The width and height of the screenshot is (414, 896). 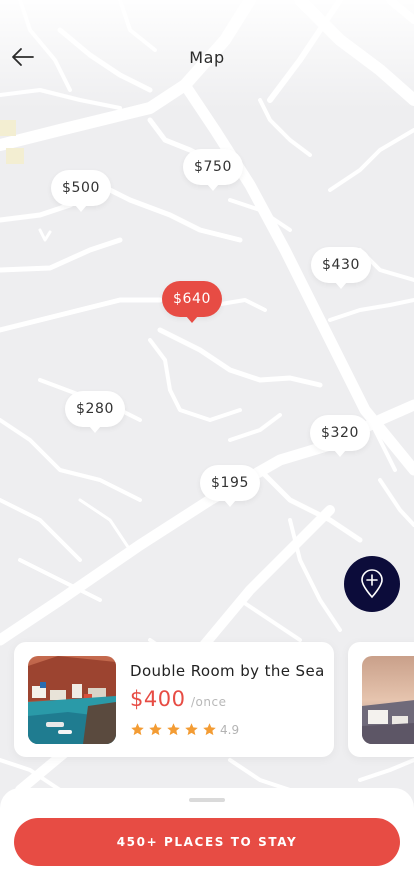 What do you see at coordinates (95, 409) in the screenshot?
I see `price-pin-label: $280` at bounding box center [95, 409].